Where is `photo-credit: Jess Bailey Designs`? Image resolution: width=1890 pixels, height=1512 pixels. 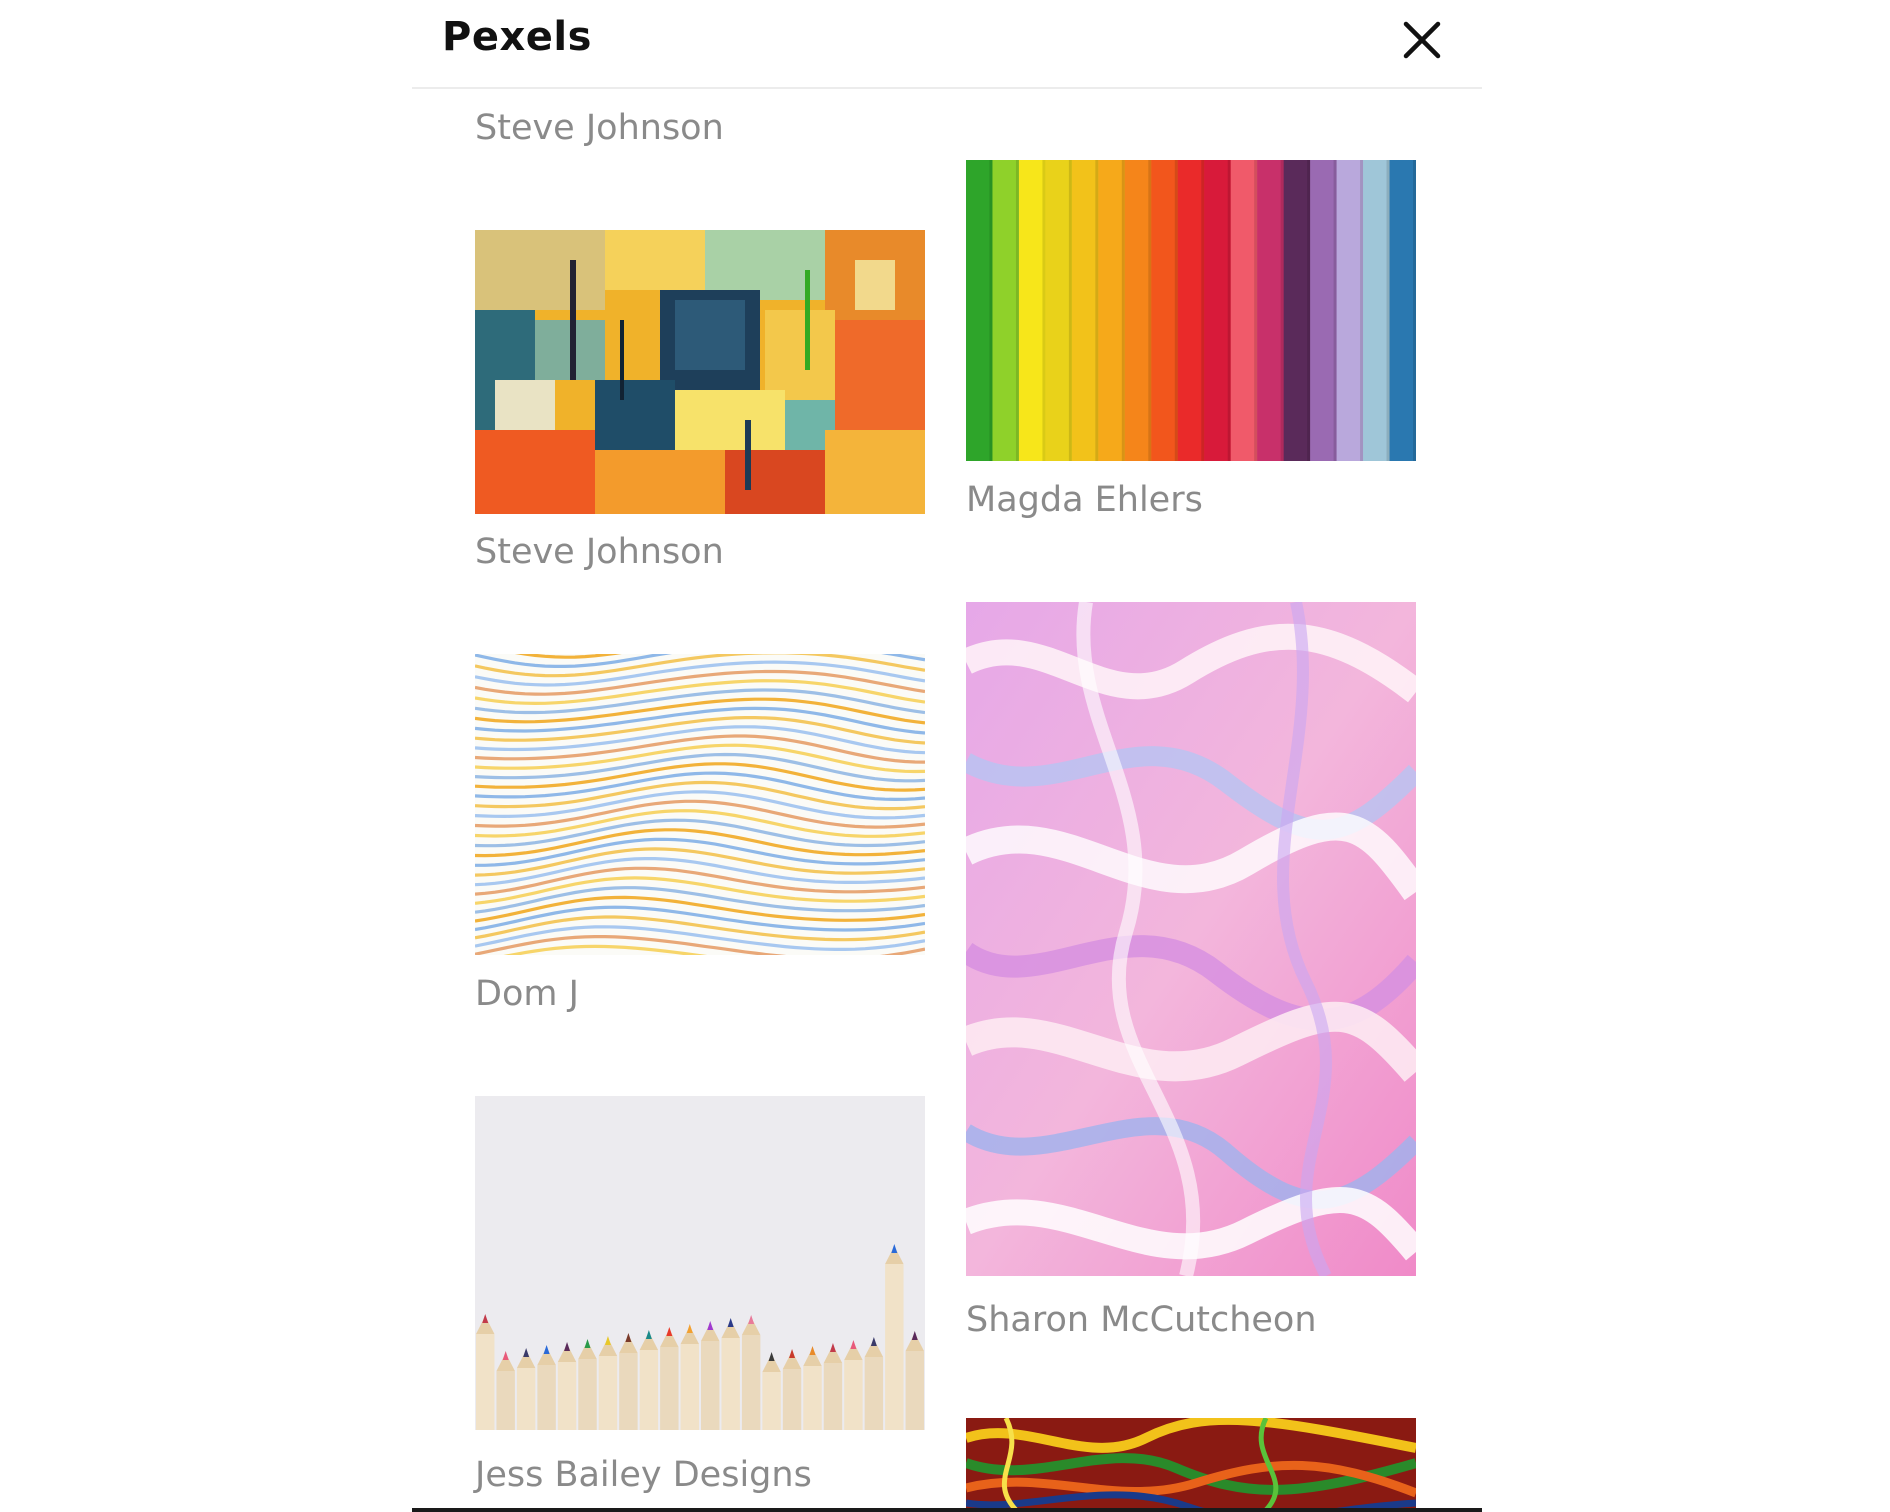 photo-credit: Jess Bailey Designs is located at coordinates (643, 1475).